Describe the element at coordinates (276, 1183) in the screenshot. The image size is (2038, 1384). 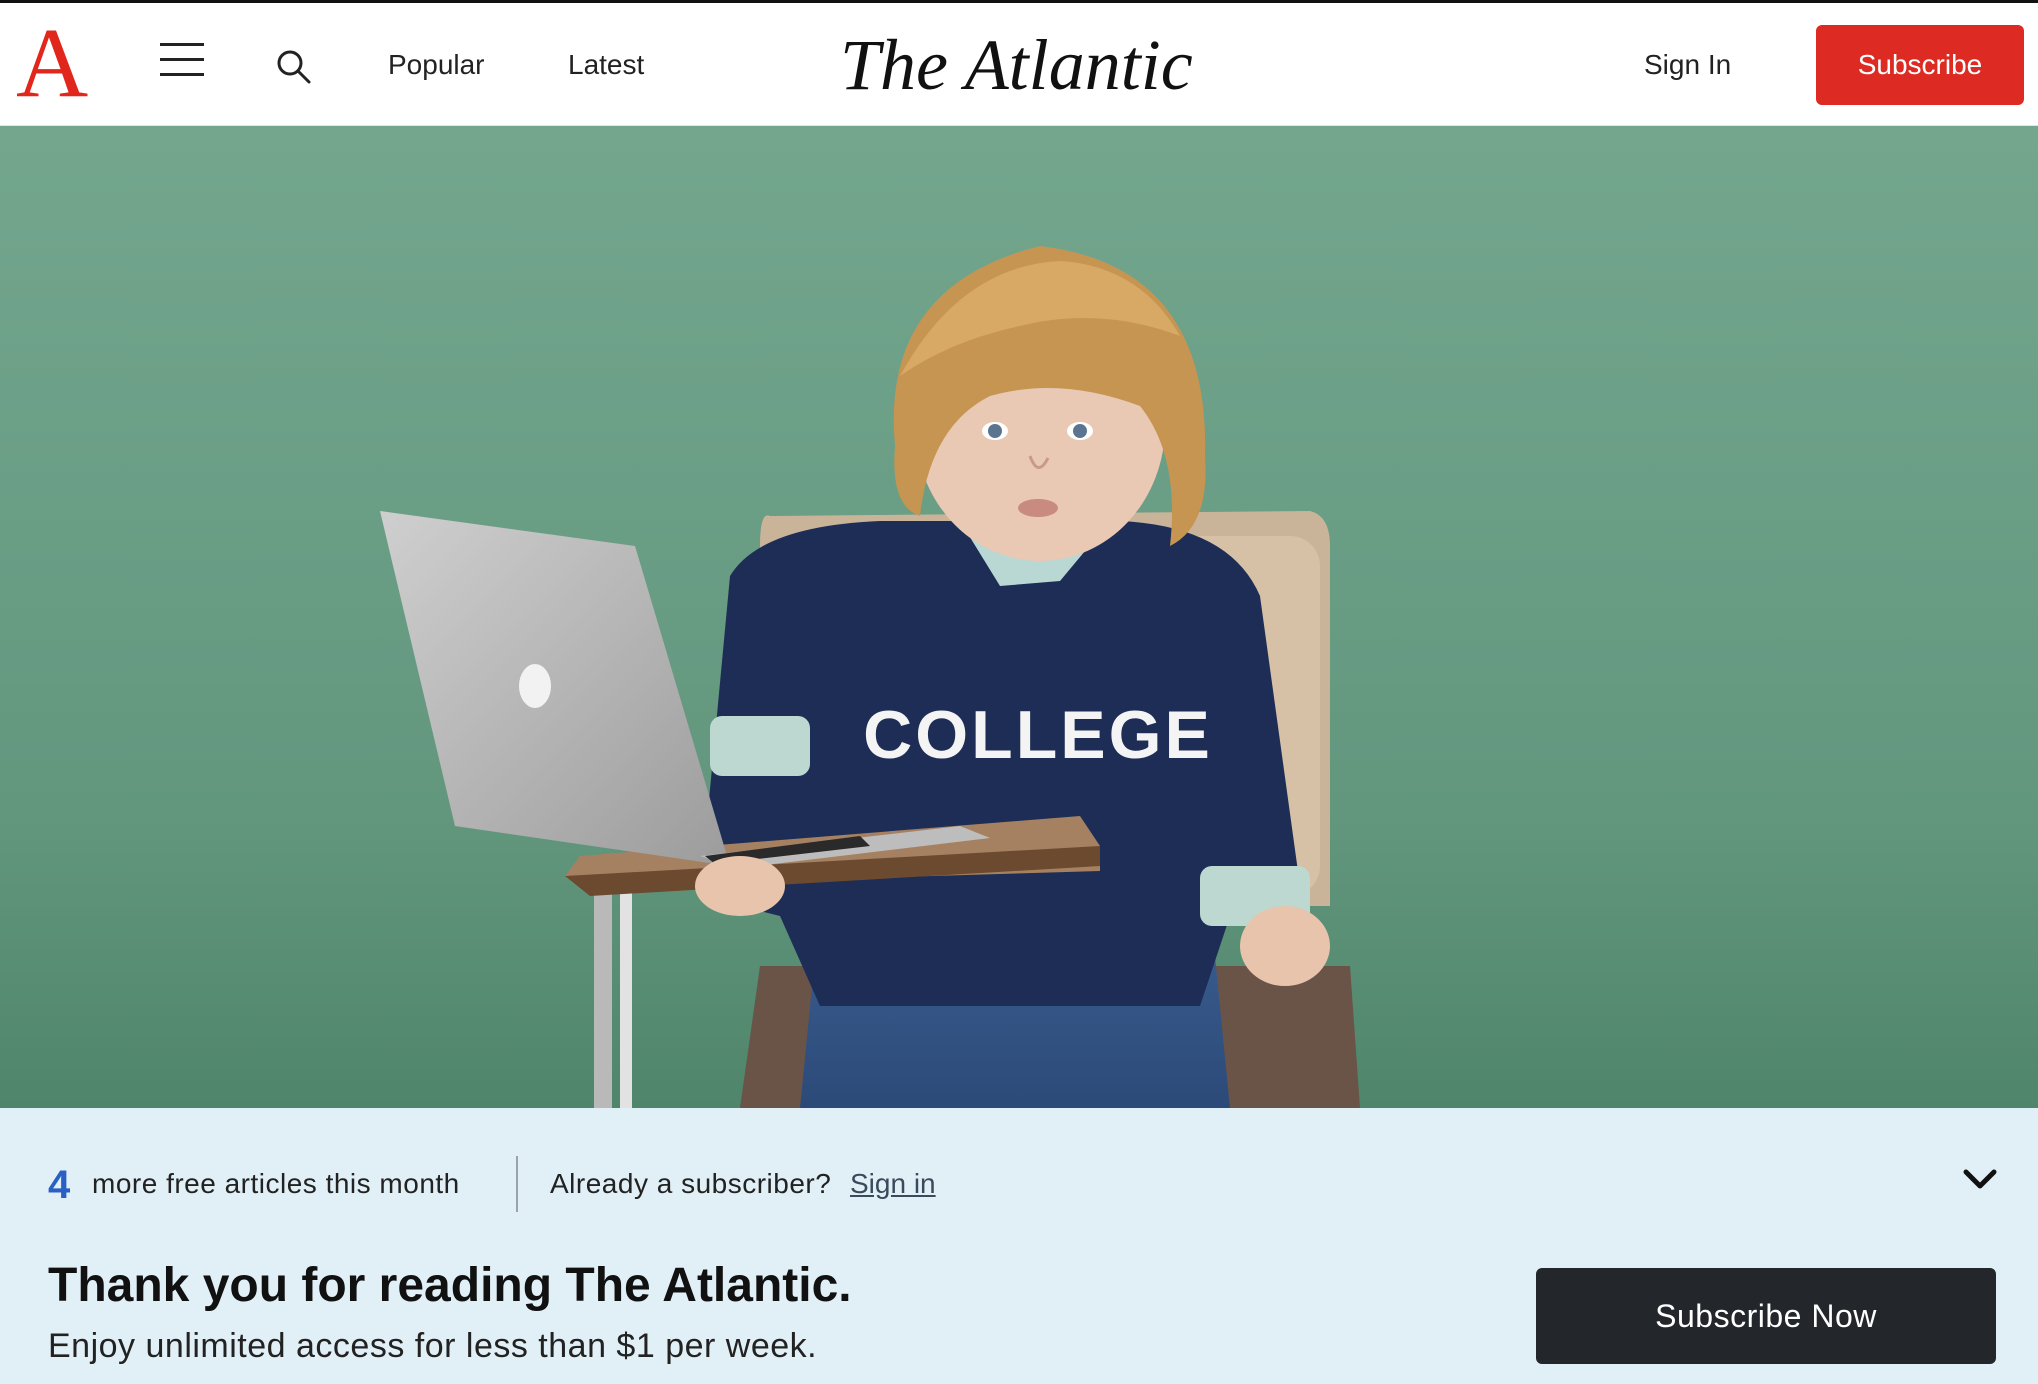
I see `free-articles-text: more free articles this month` at that location.